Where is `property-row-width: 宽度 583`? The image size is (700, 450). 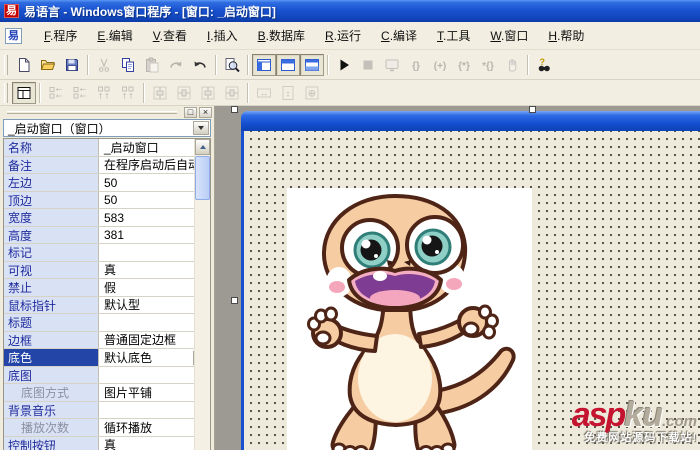
property-row-width: 宽度 583 is located at coordinates (107, 218).